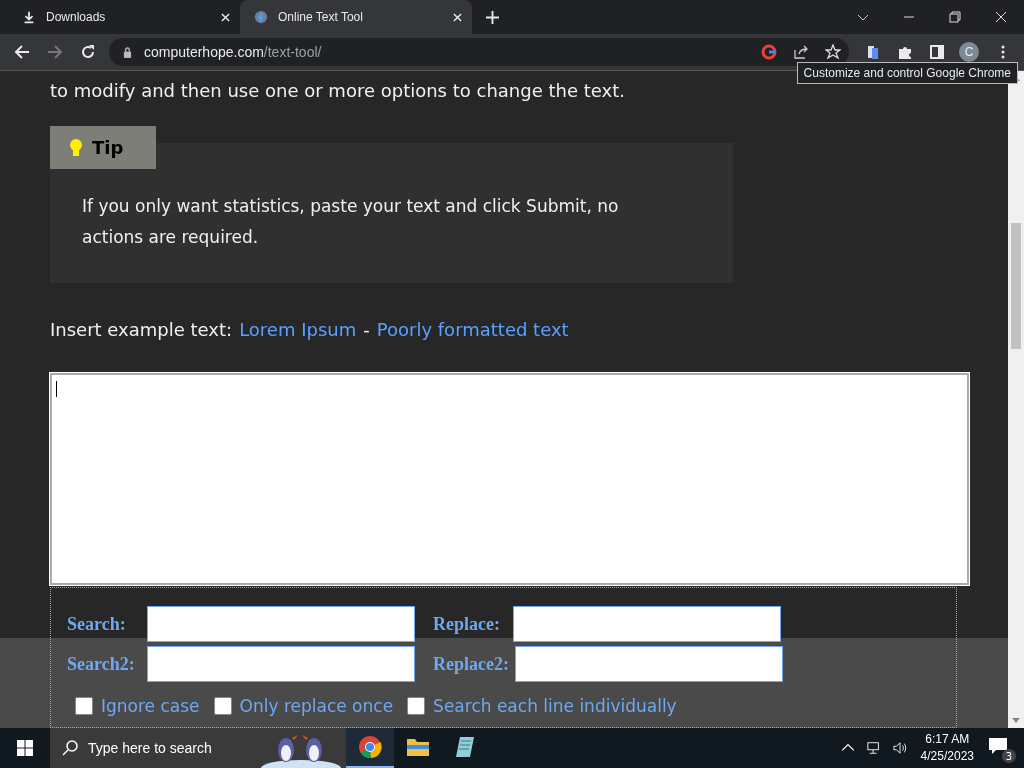 The width and height of the screenshot is (1024, 768). I want to click on site-icon, so click(261, 17).